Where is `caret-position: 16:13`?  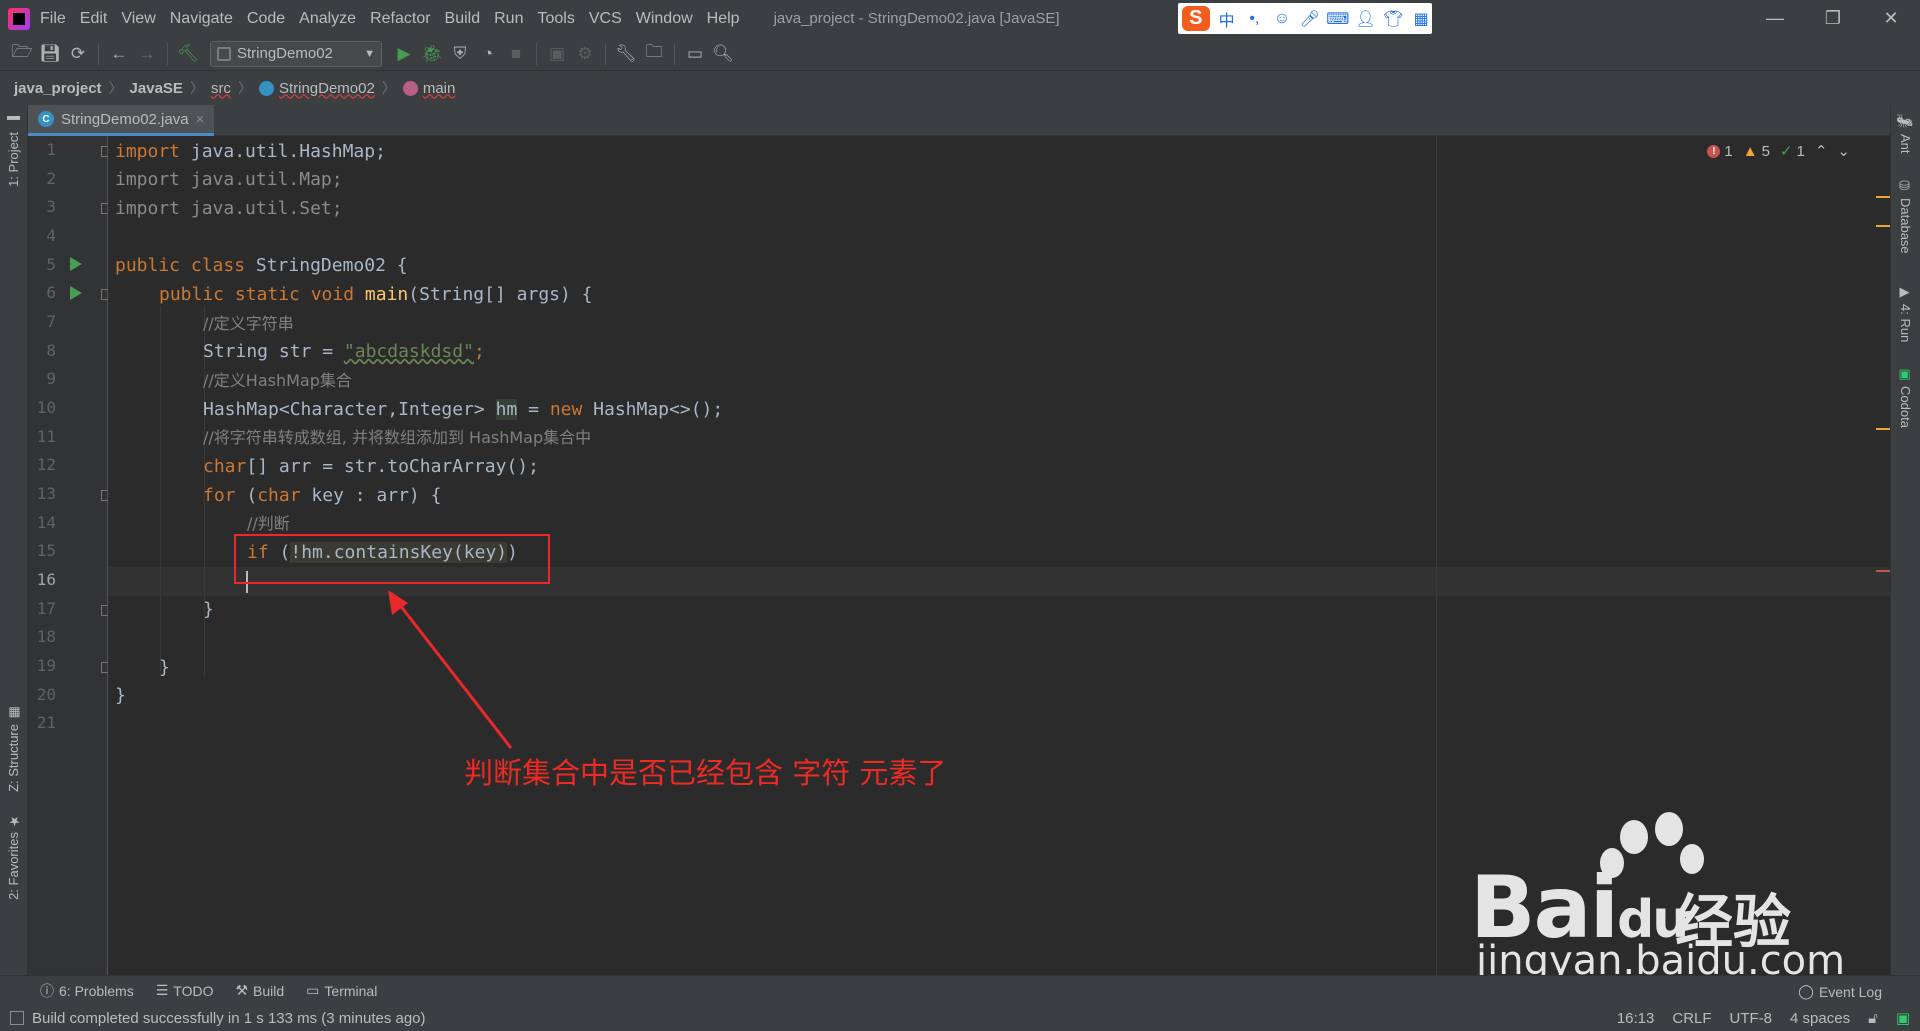 caret-position: 16:13 is located at coordinates (1636, 1018).